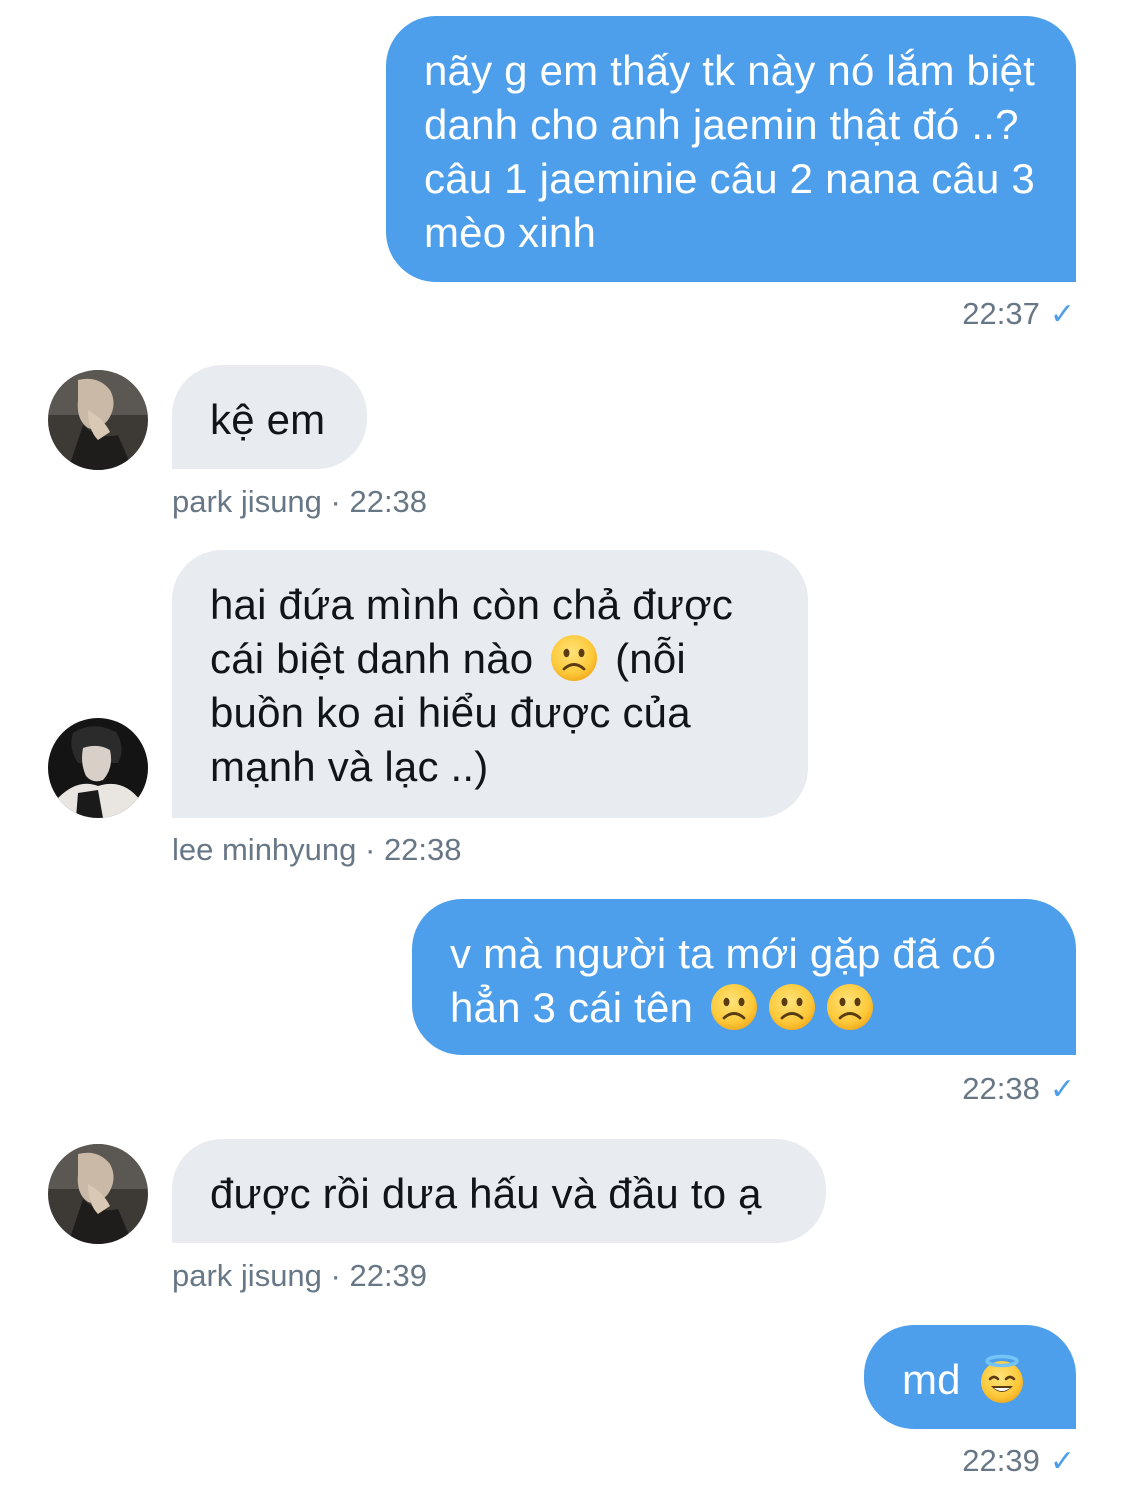 The width and height of the screenshot is (1125, 1506). Describe the element at coordinates (268, 419) in the screenshot. I see `message-text: kệ em` at that location.